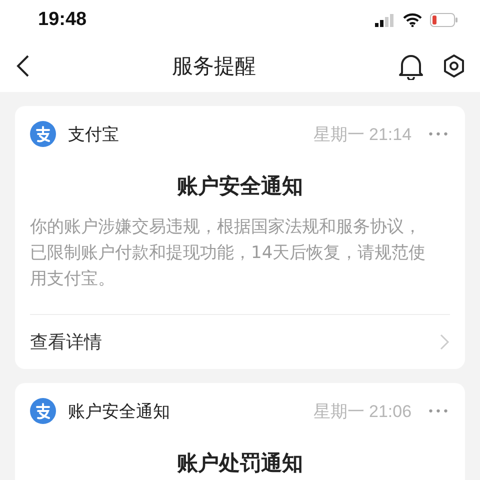  Describe the element at coordinates (362, 135) in the screenshot. I see `notice-time: 星期一 21:14` at that location.